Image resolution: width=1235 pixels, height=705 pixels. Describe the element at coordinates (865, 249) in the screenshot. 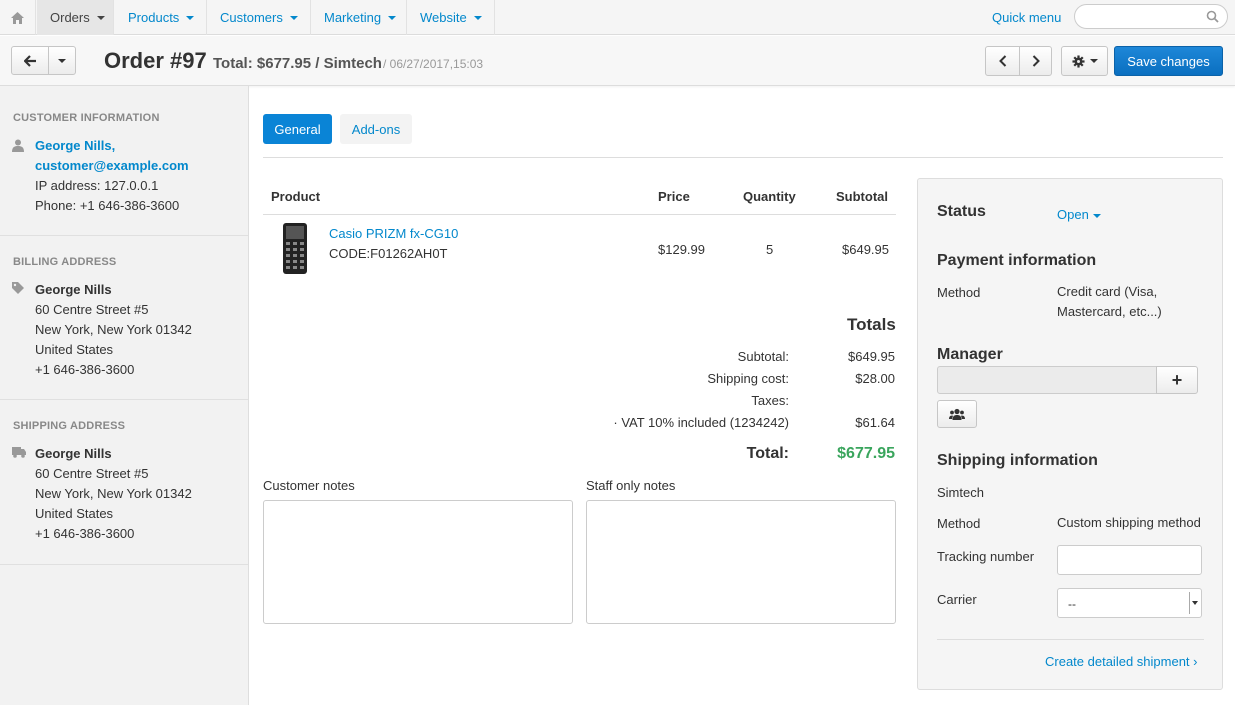

I see `product-subtotal: $649.95` at that location.